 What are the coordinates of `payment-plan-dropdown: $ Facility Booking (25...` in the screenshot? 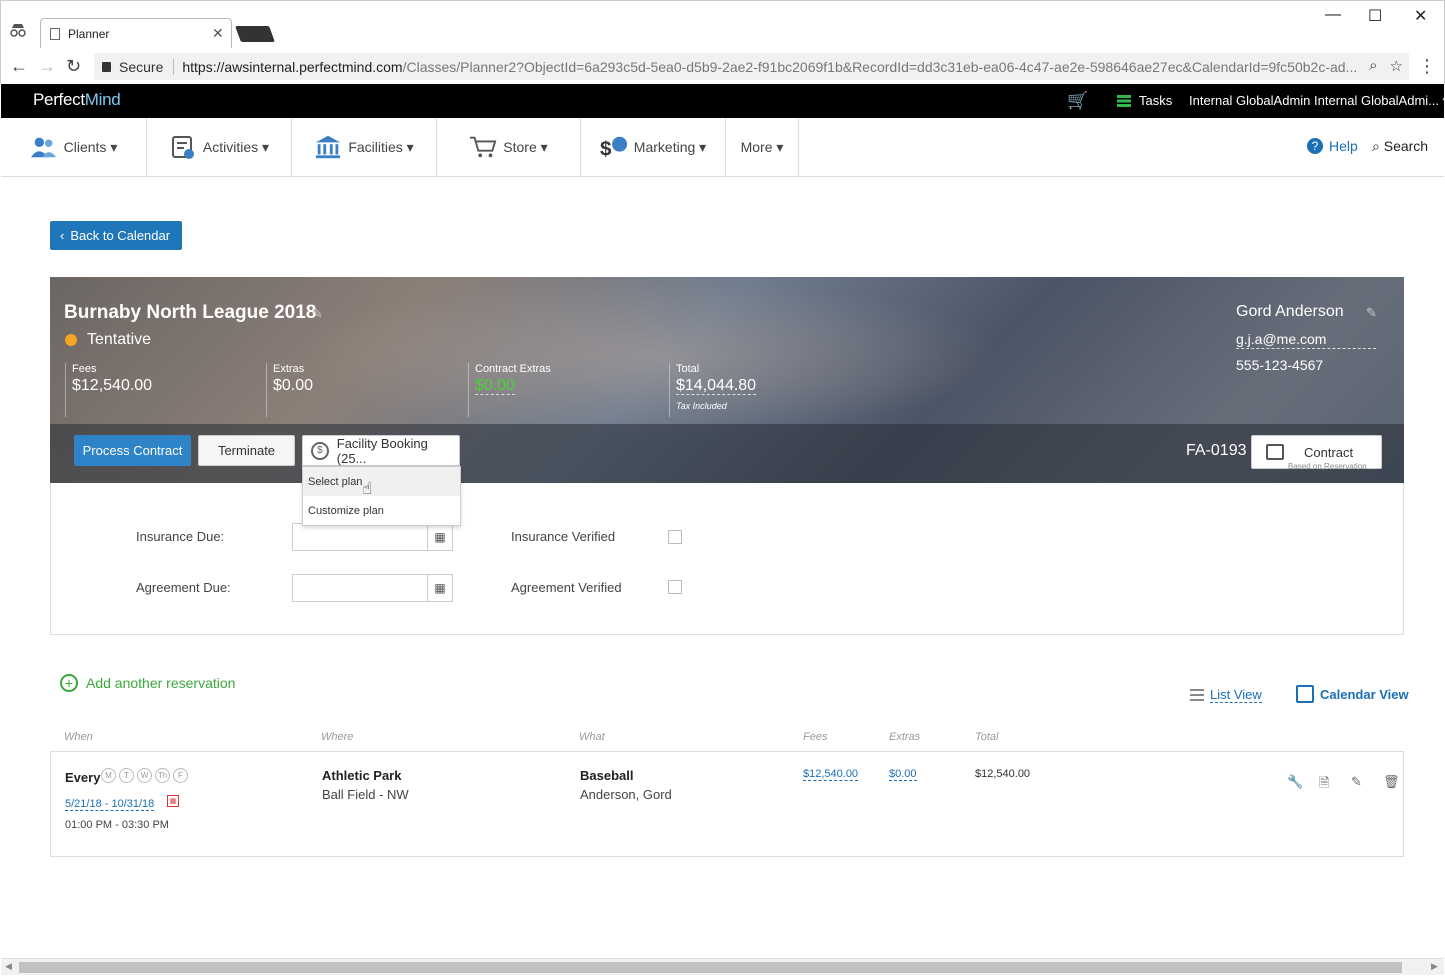 It's located at (381, 450).